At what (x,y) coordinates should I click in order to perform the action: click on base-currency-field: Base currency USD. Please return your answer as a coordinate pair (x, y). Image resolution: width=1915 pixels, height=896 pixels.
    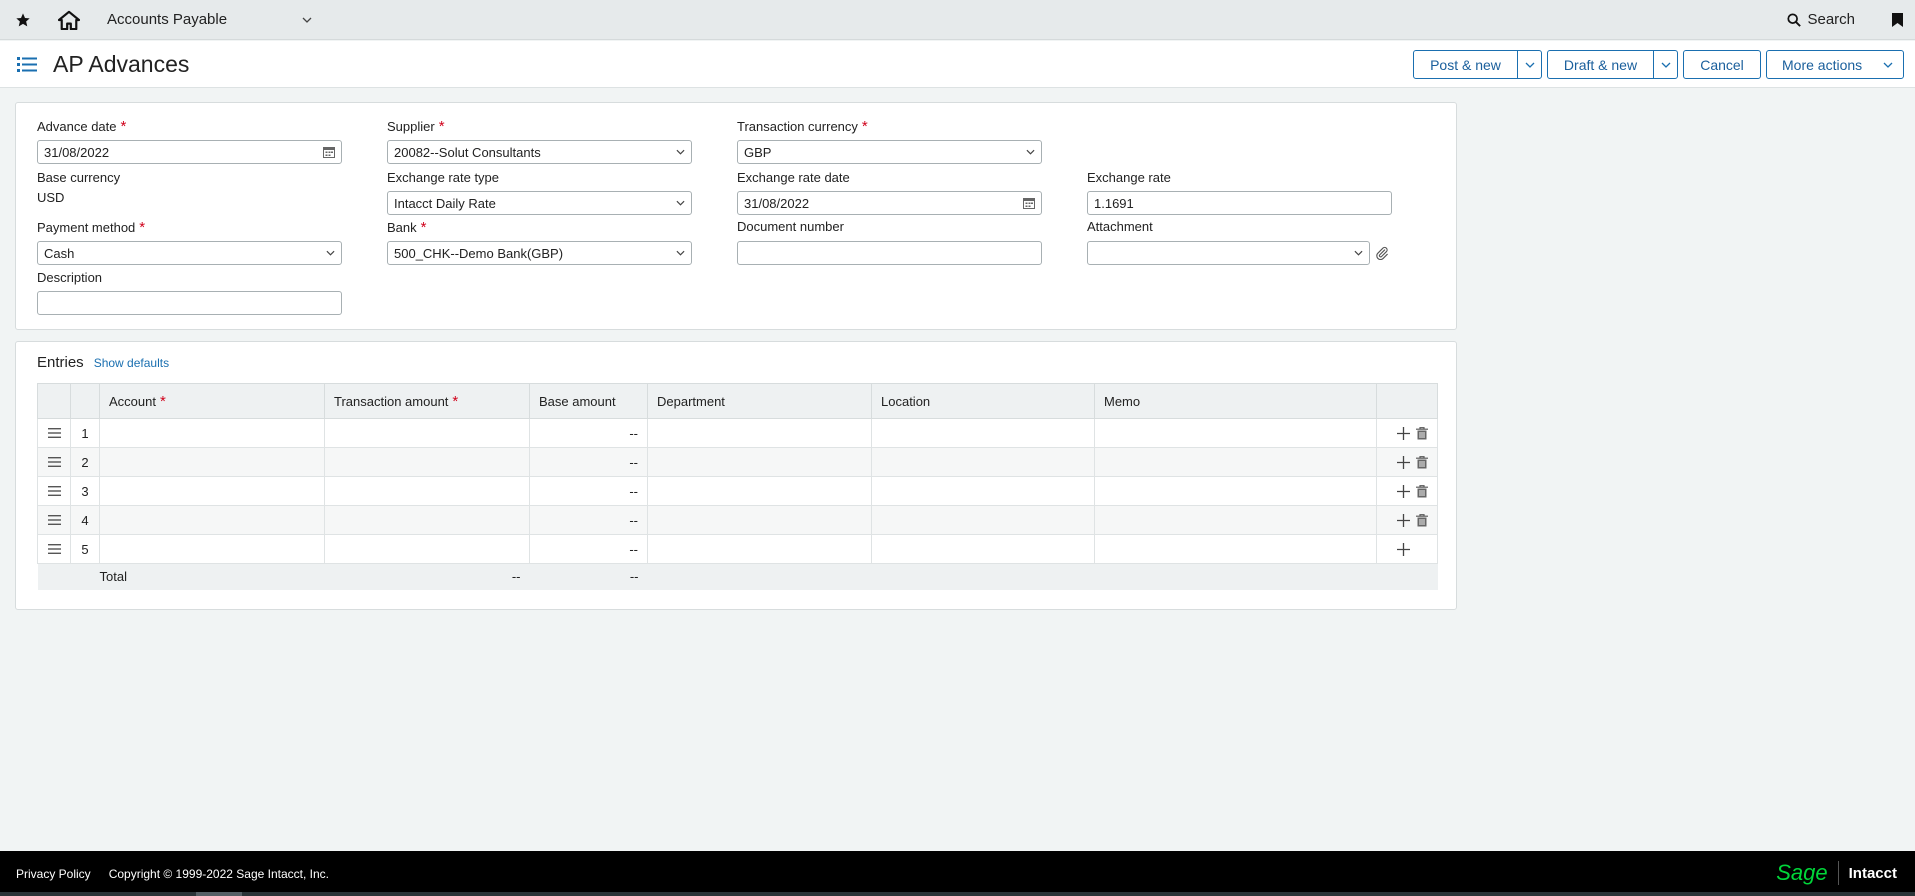
    Looking at the image, I should click on (78, 187).